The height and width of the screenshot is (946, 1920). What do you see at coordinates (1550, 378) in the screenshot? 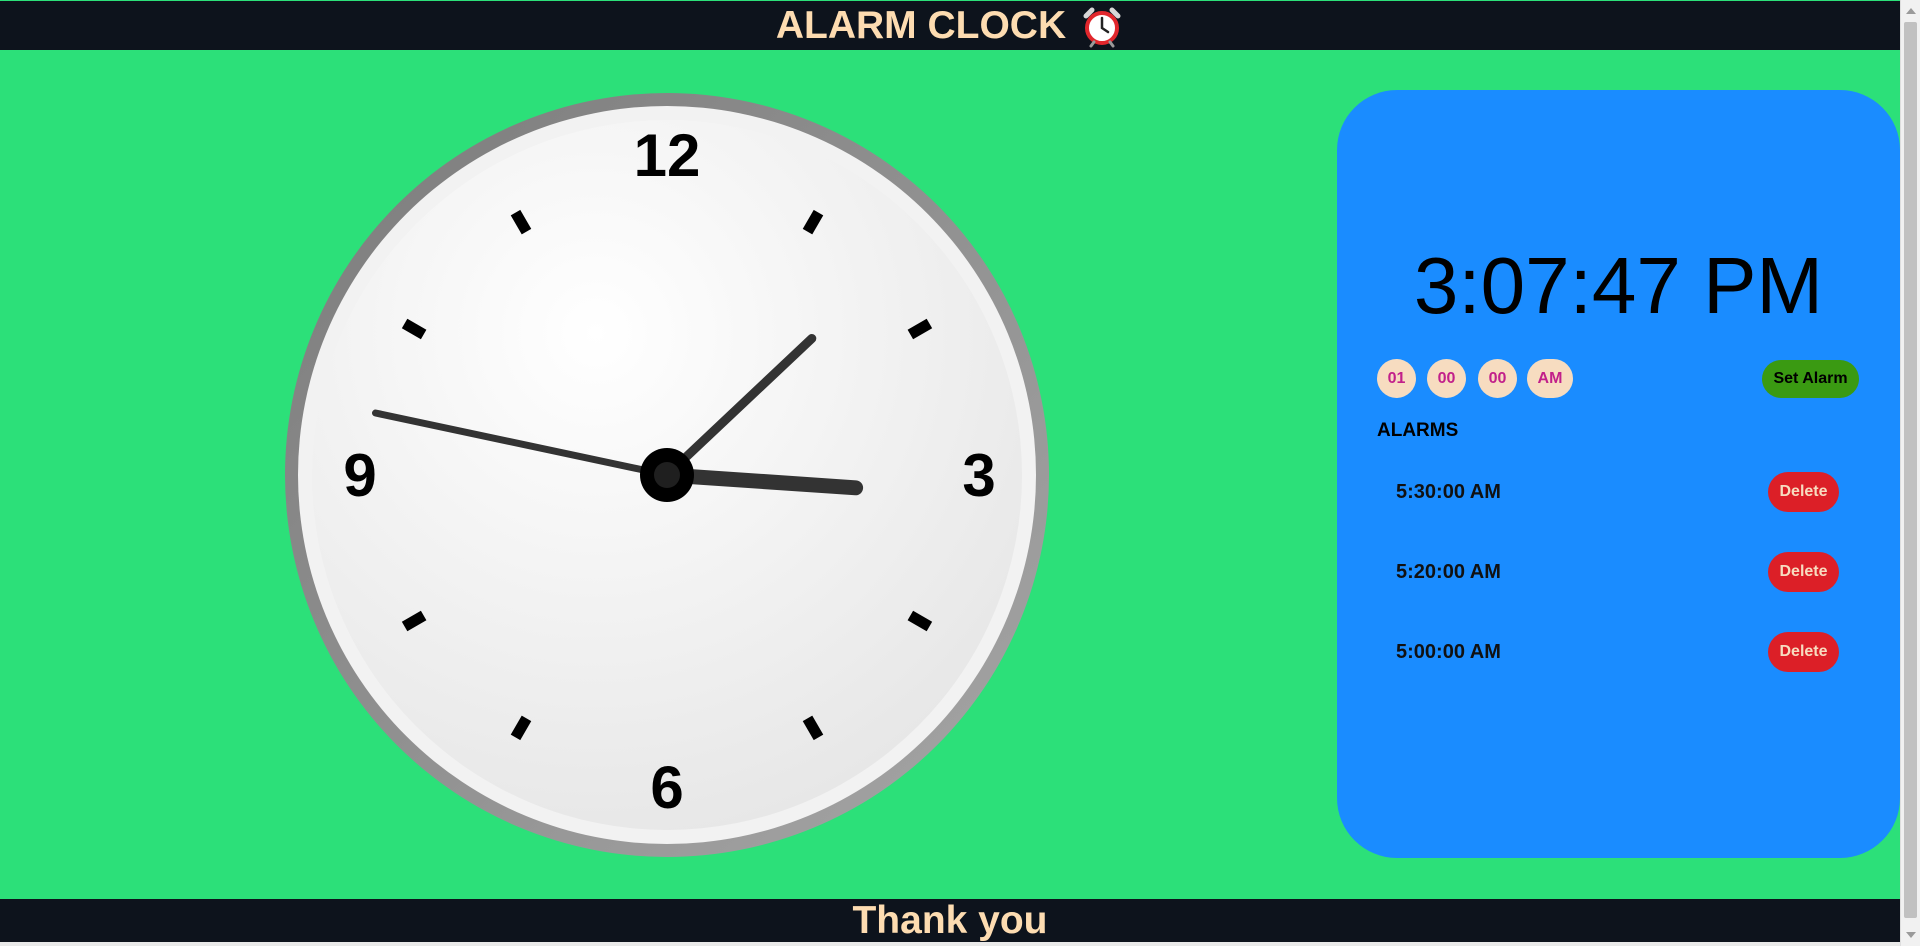
I see `ampm-select: AM` at bounding box center [1550, 378].